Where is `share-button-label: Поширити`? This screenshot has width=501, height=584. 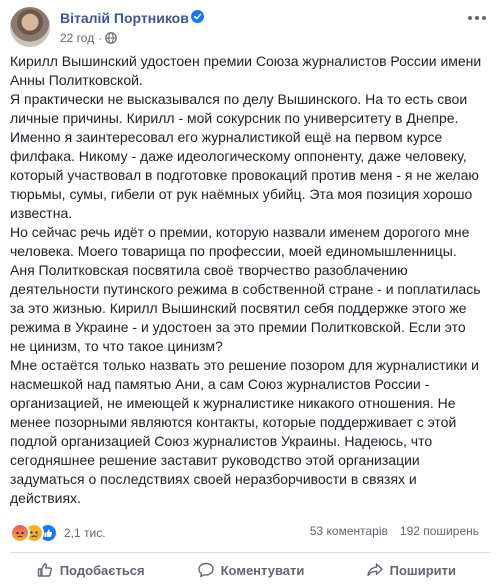
share-button-label: Поширити is located at coordinates (423, 570).